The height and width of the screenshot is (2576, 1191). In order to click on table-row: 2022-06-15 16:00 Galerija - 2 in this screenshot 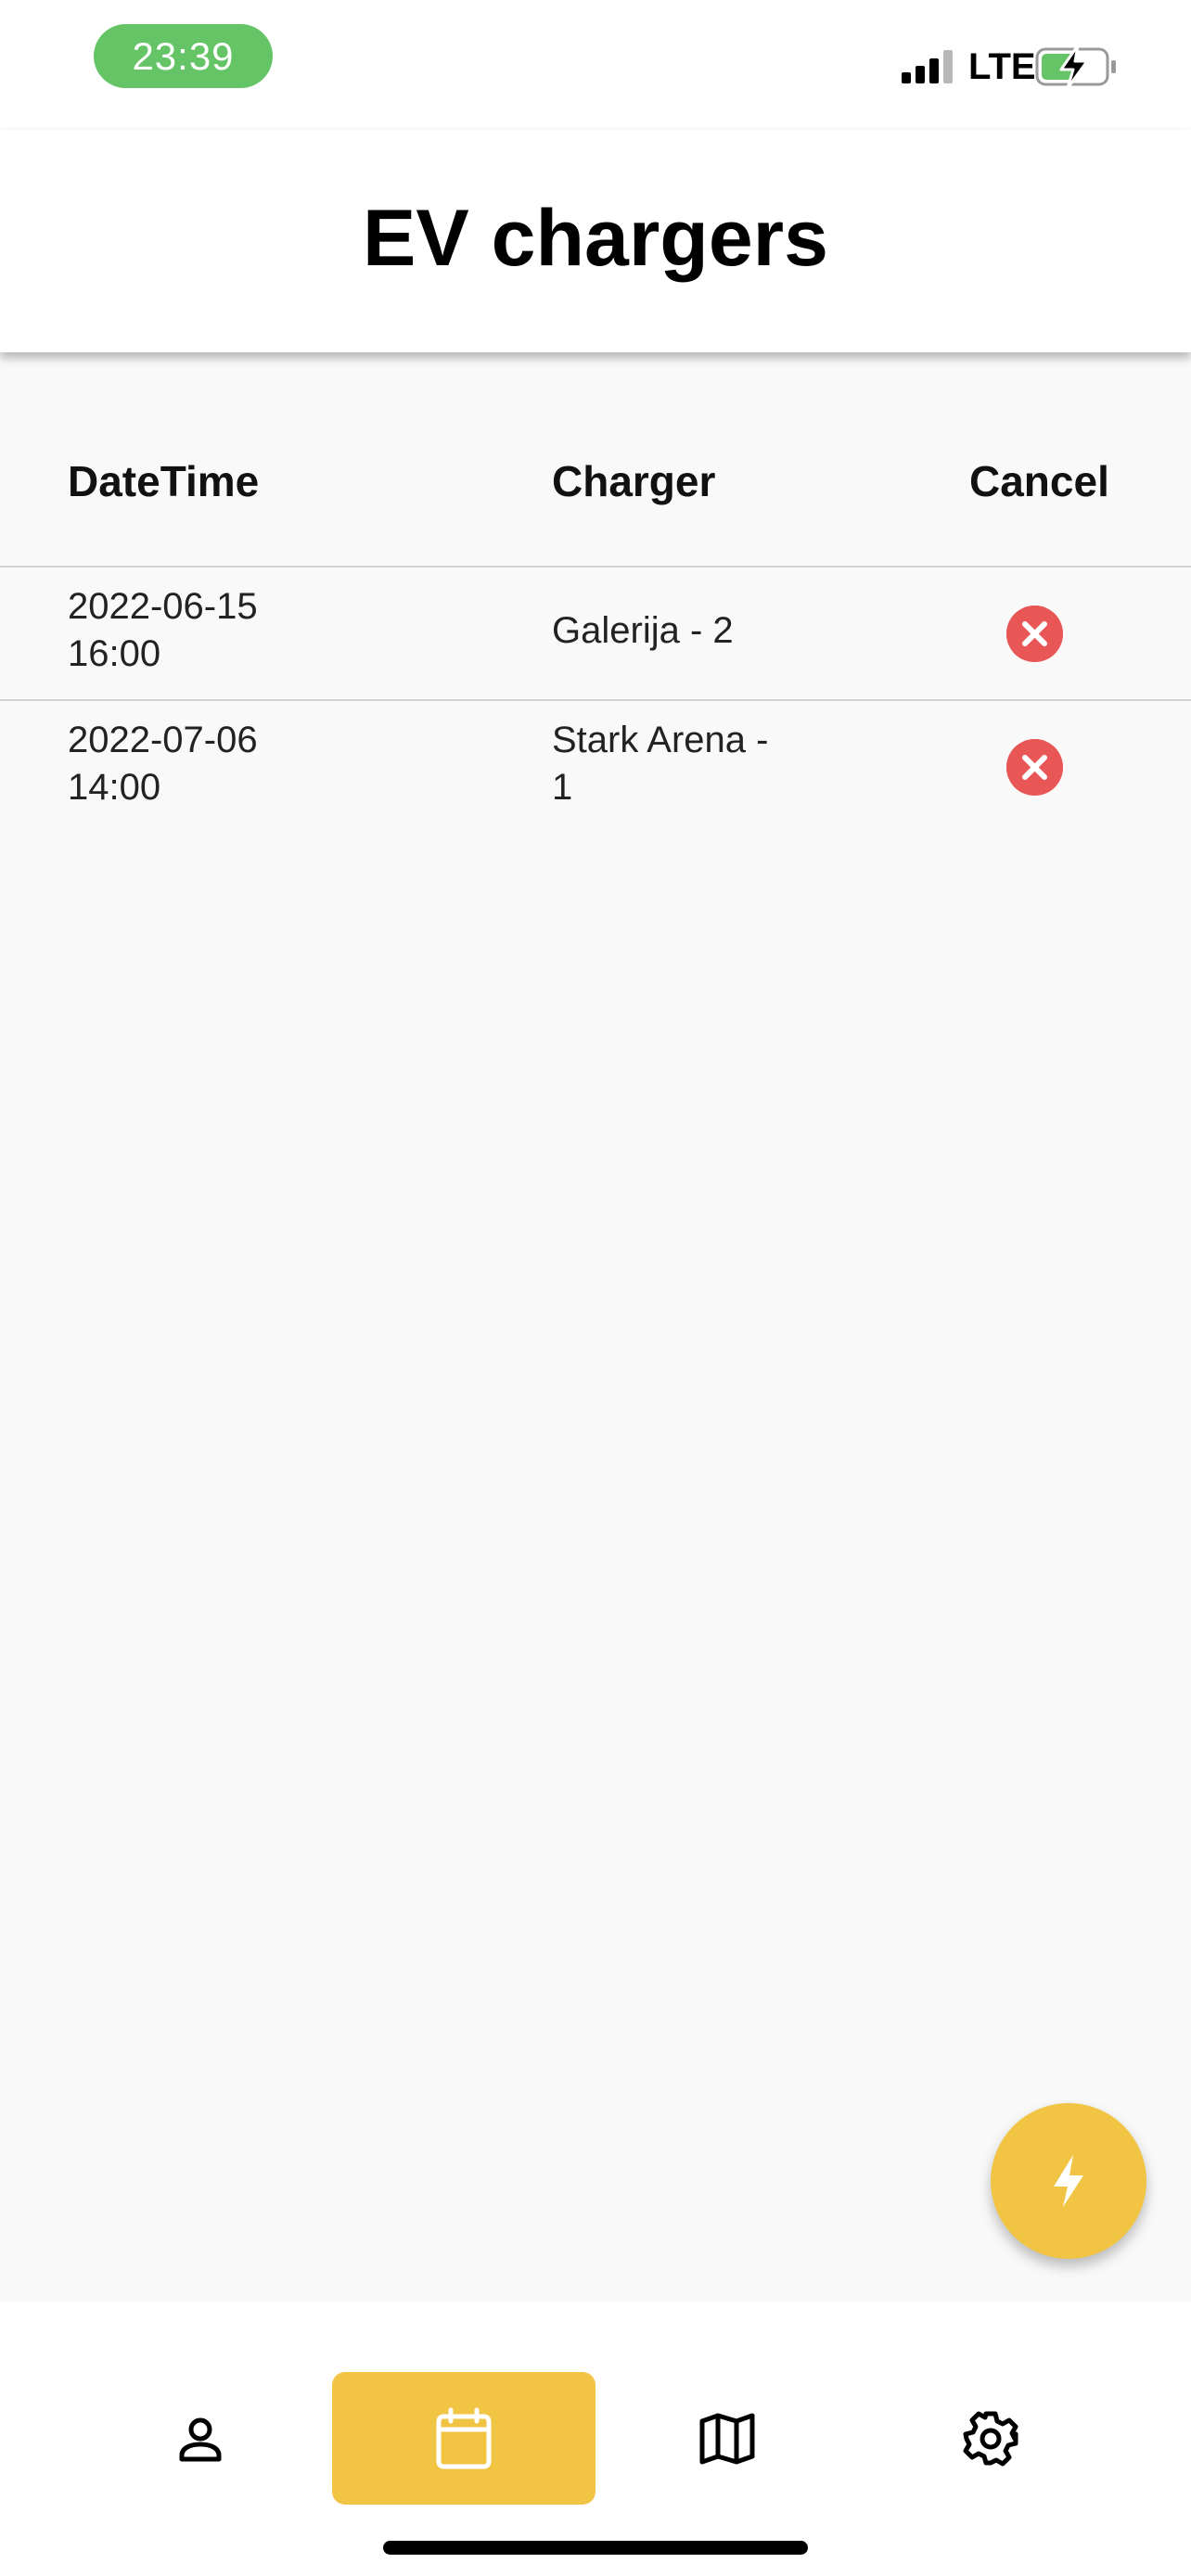, I will do `click(595, 634)`.